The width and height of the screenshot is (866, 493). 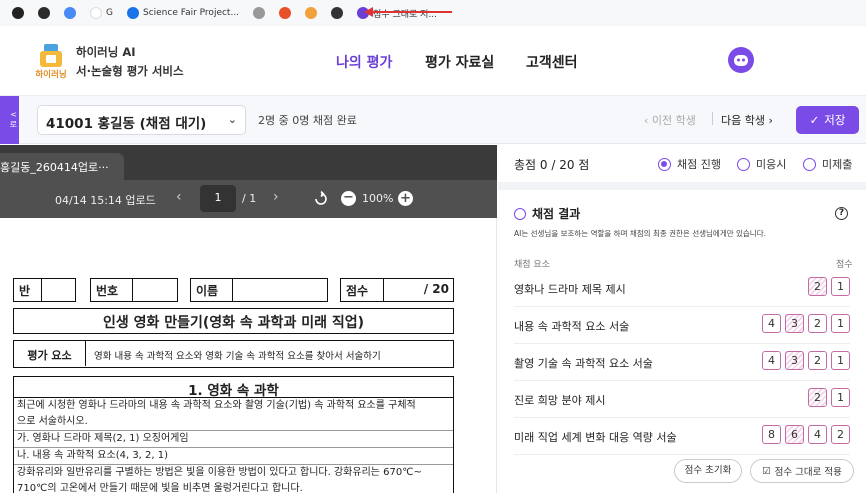 I want to click on service-title: 하이러닝 AI, so click(x=106, y=52).